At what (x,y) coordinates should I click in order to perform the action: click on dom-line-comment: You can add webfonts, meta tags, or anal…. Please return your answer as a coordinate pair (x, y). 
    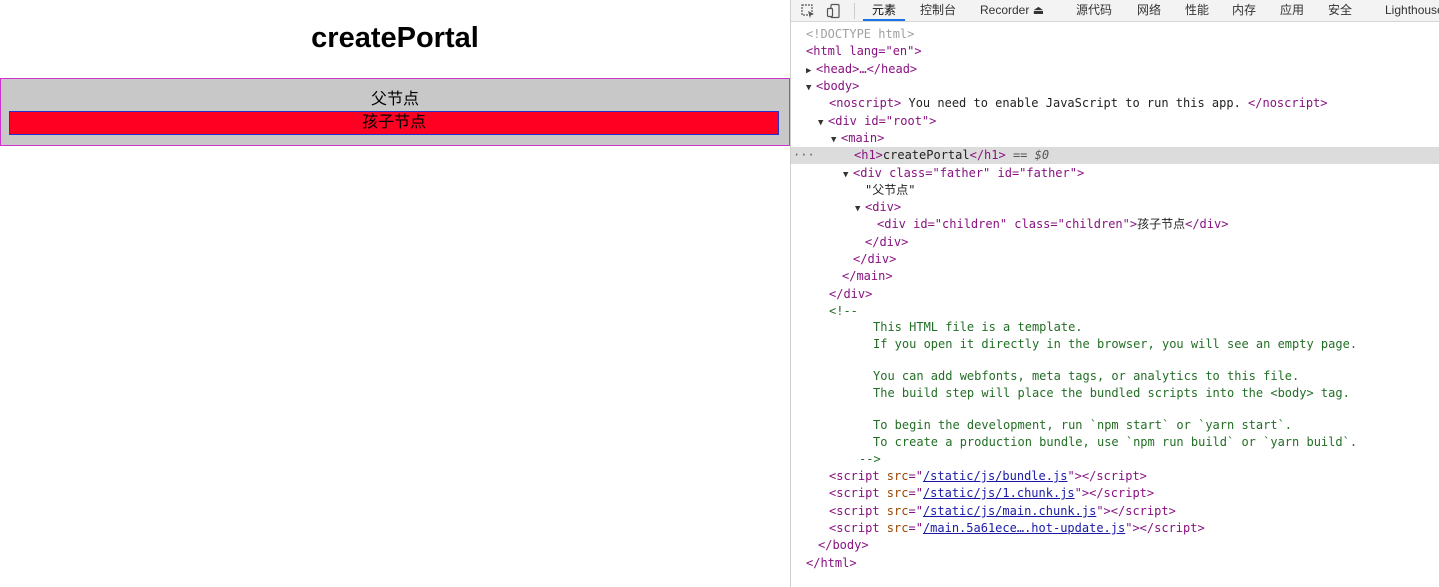
    Looking at the image, I should click on (1086, 376).